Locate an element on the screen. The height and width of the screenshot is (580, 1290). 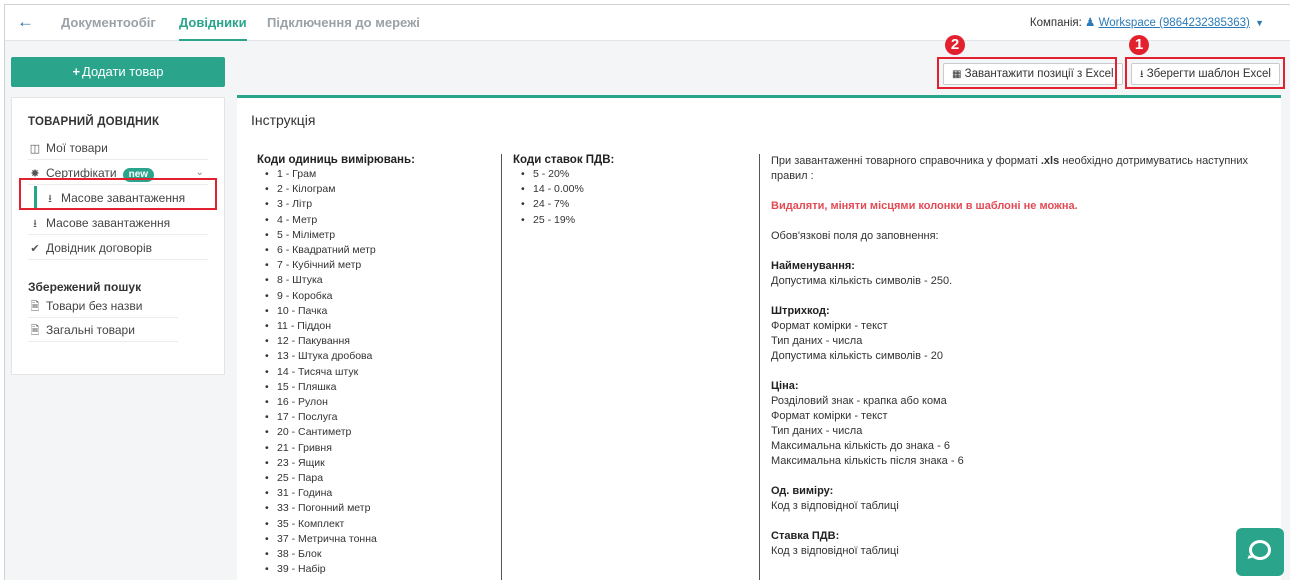
rule-line: Максимальна кількість після знака - 6 is located at coordinates (867, 461).